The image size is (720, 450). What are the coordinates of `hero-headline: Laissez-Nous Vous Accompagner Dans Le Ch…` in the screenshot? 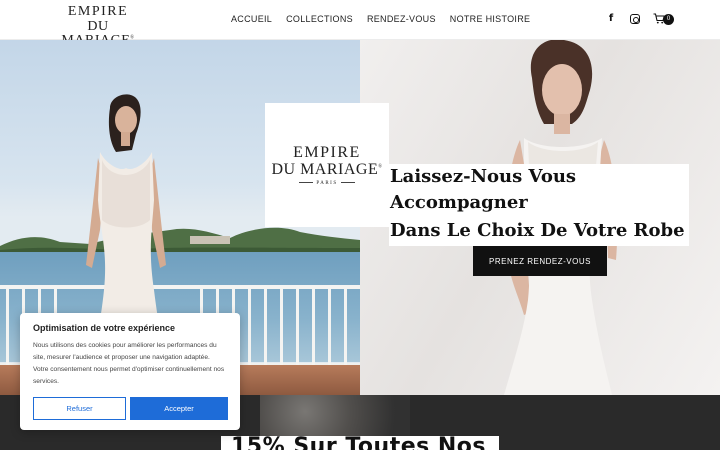 It's located at (539, 205).